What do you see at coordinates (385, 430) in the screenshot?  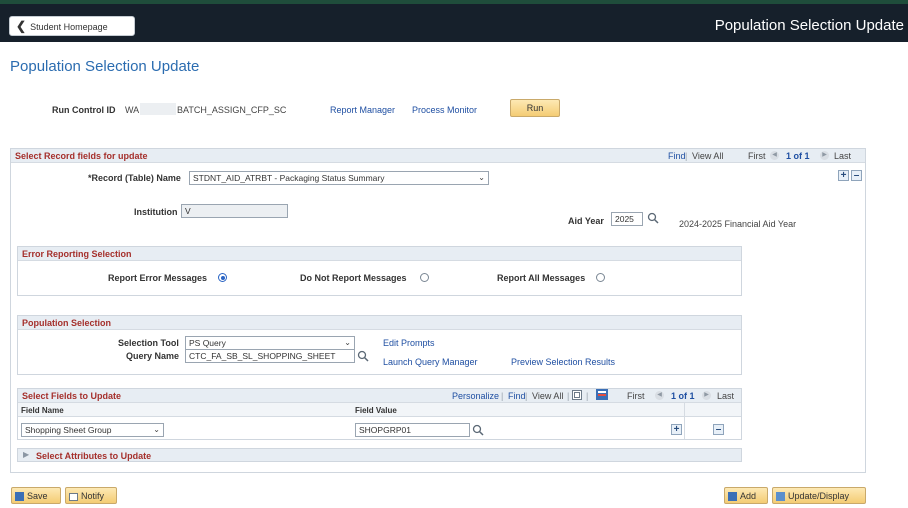 I see `field-value-value: SHOPGRP01` at bounding box center [385, 430].